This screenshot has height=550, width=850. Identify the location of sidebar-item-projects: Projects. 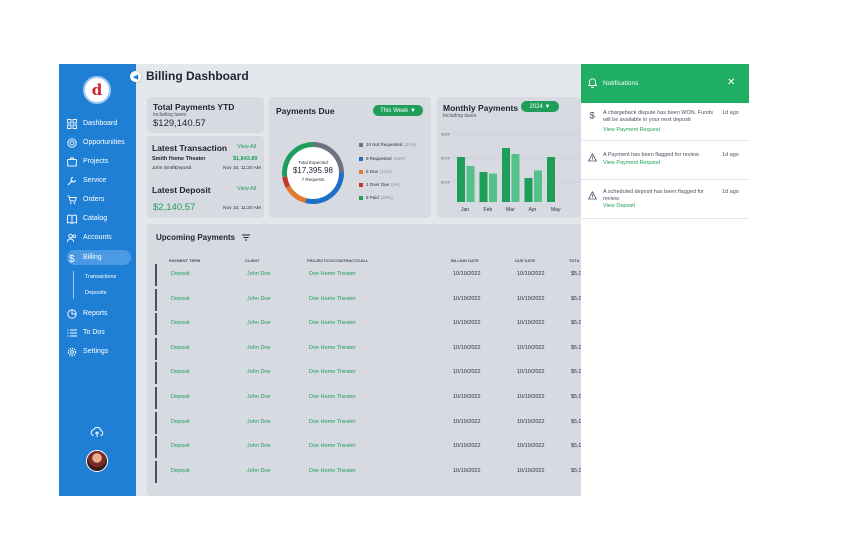
(101, 161).